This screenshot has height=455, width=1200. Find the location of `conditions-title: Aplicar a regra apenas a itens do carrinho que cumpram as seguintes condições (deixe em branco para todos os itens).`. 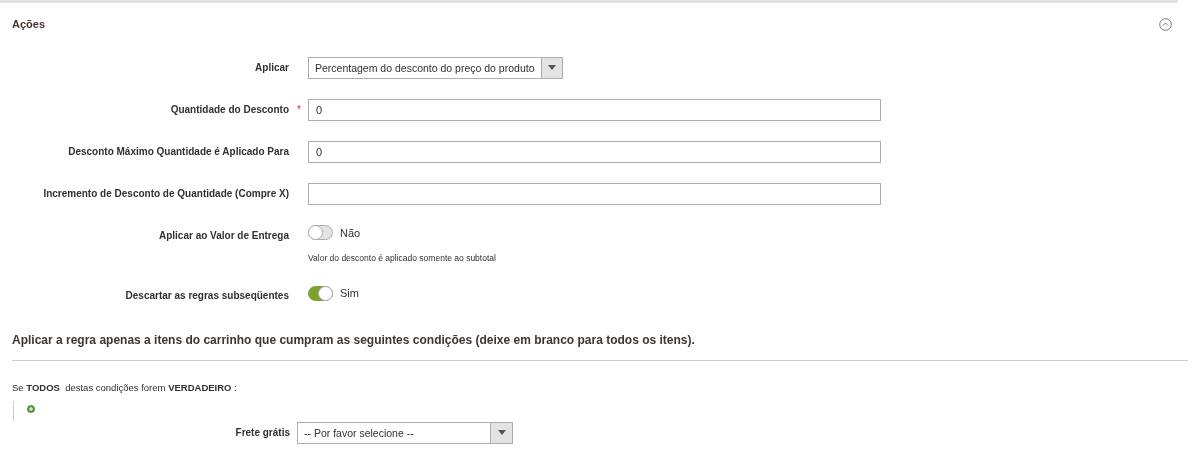

conditions-title: Aplicar a regra apenas a itens do carrinho que cumpram as seguintes condições (deixe em branco para todos os itens). is located at coordinates (353, 339).